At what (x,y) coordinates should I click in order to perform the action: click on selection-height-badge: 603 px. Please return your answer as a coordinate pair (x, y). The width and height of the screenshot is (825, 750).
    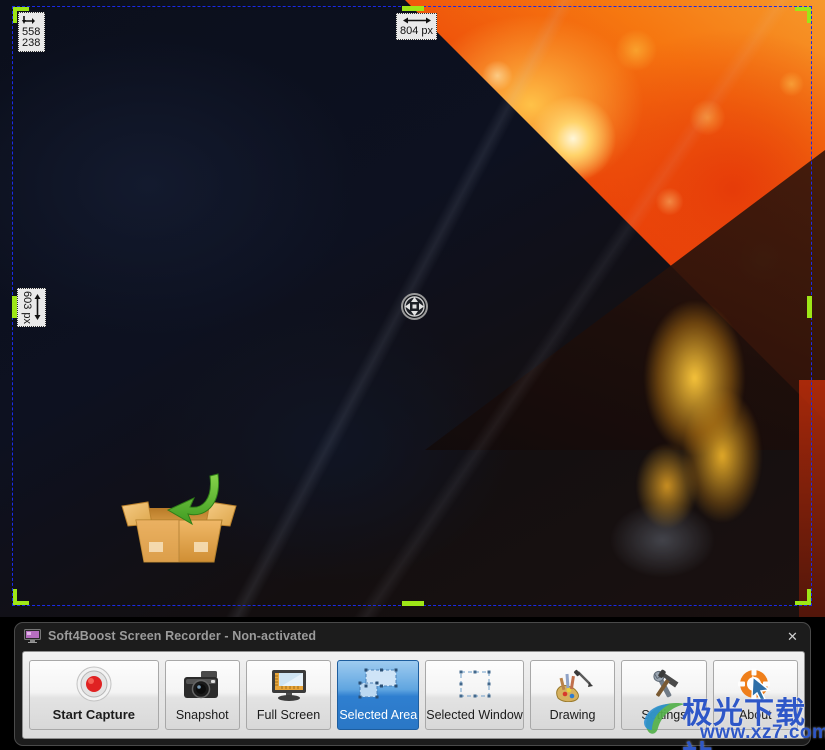
    Looking at the image, I should click on (31, 308).